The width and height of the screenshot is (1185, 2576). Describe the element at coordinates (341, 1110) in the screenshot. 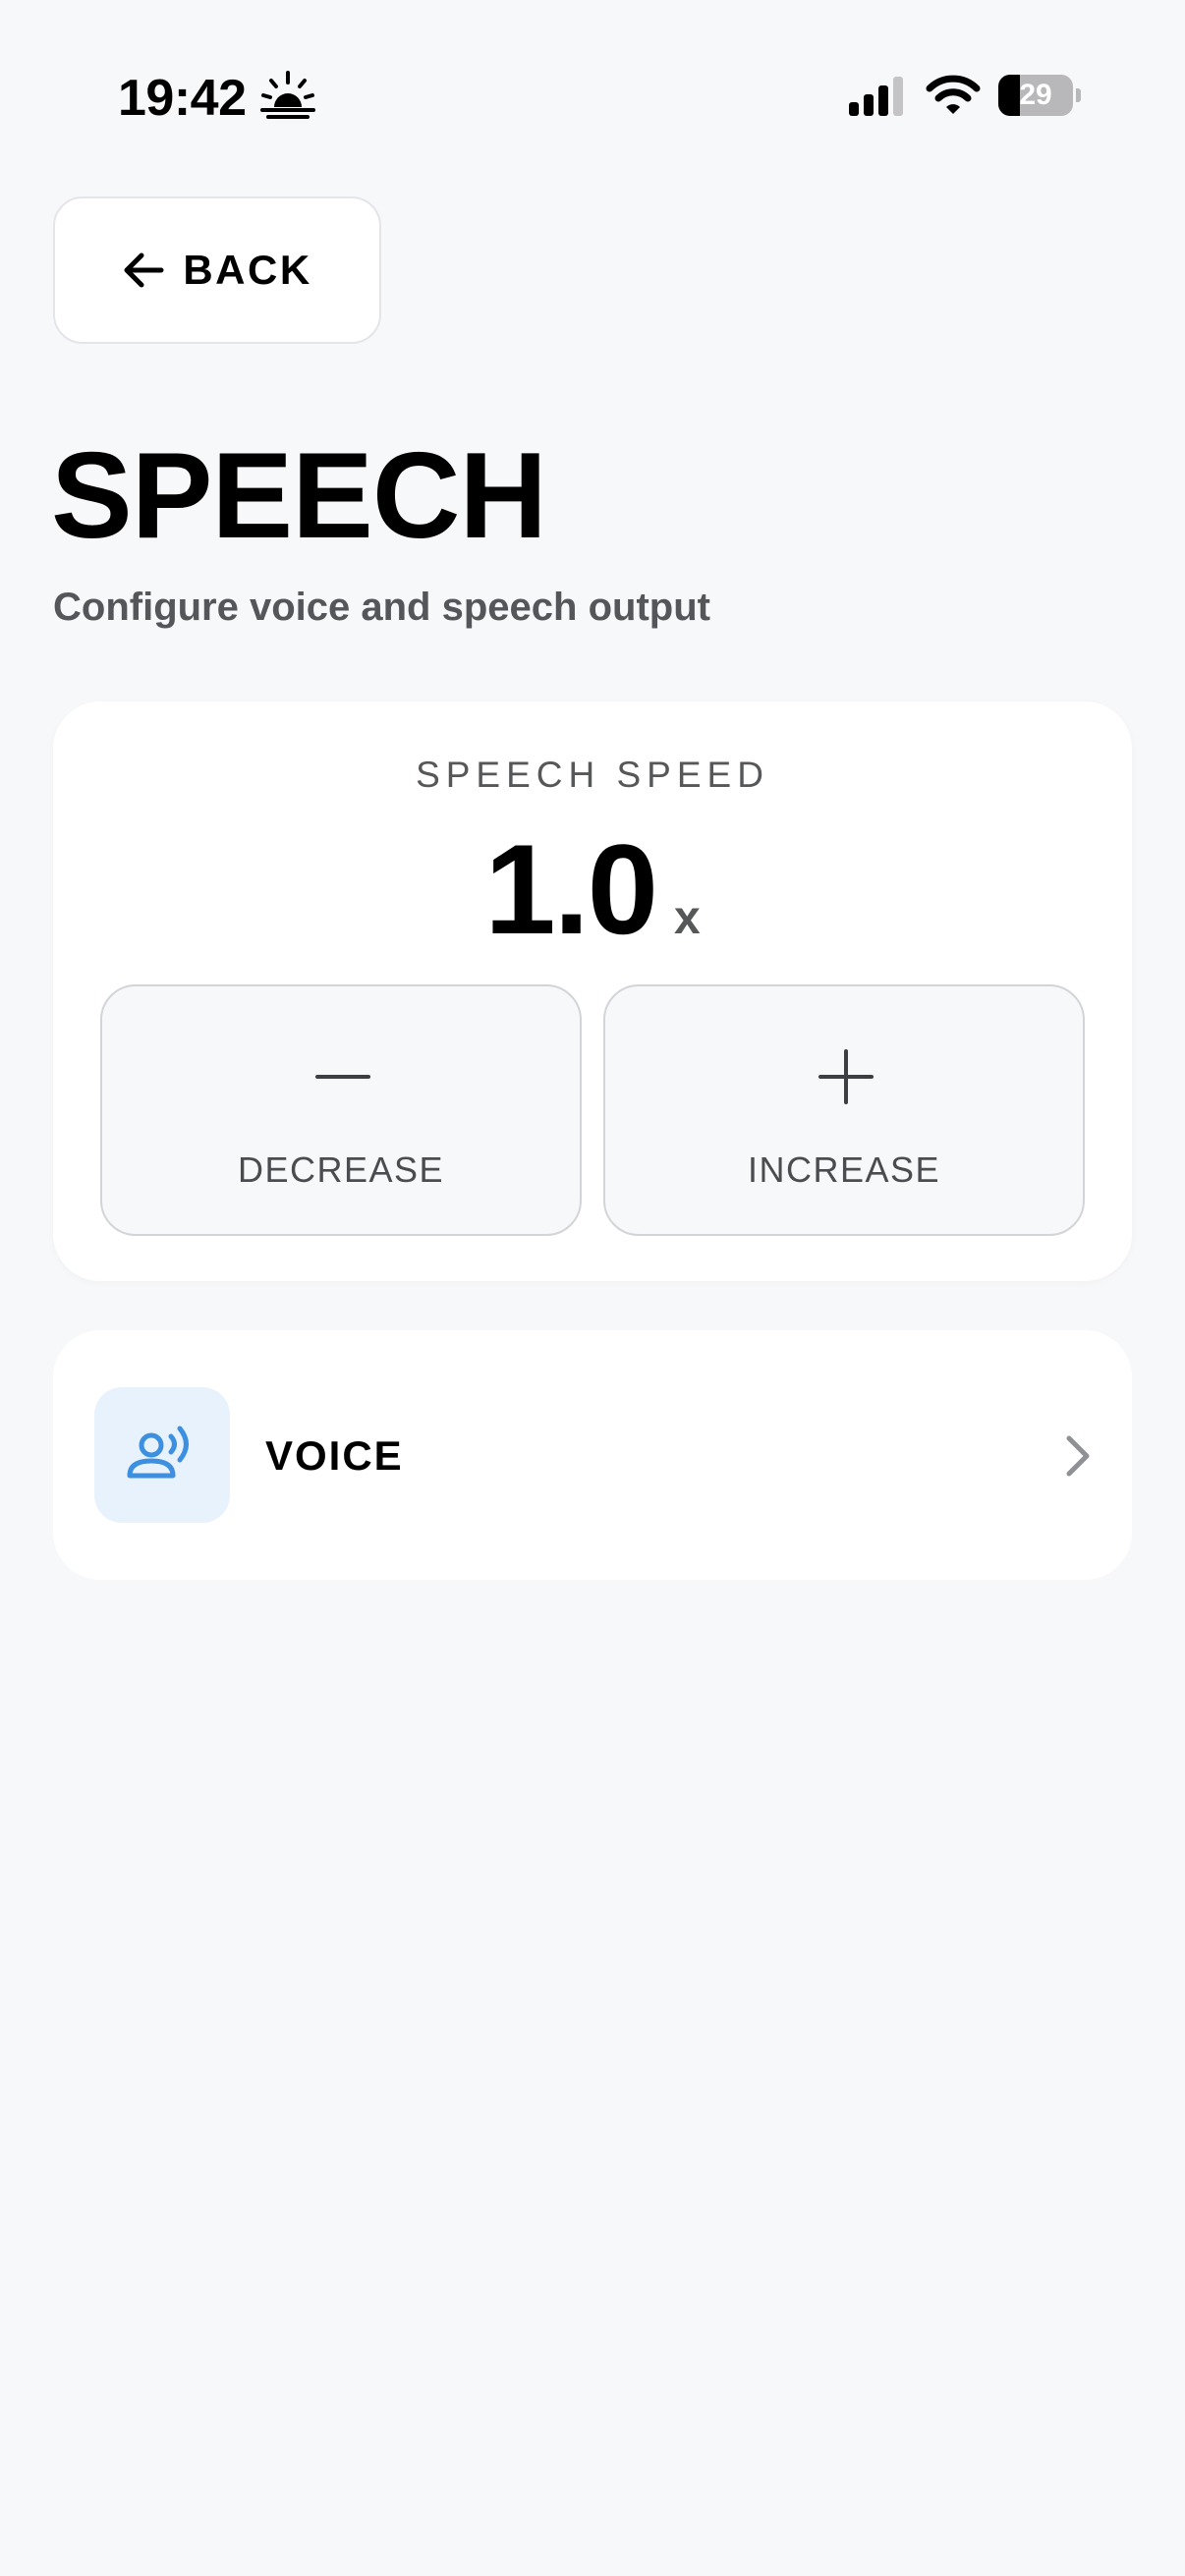

I see `decrease-button: DECREASE` at that location.